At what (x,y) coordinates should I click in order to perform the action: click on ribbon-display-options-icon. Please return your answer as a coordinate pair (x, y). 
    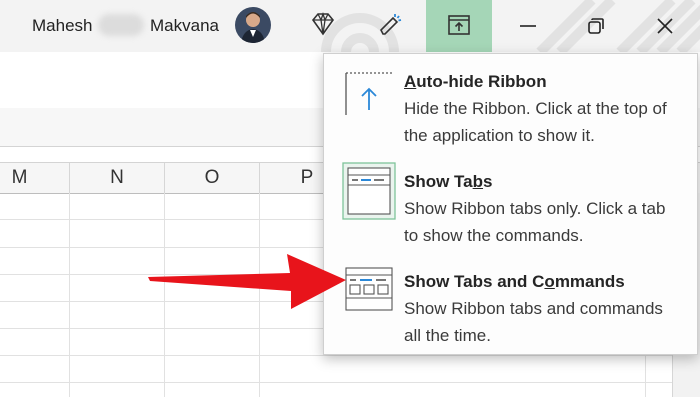
    Looking at the image, I should click on (459, 25).